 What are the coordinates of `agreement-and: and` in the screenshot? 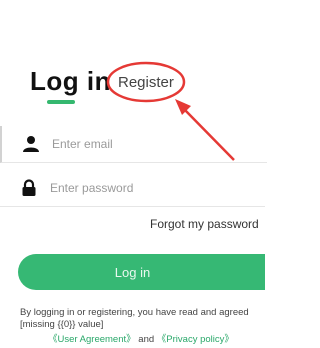 It's located at (146, 339).